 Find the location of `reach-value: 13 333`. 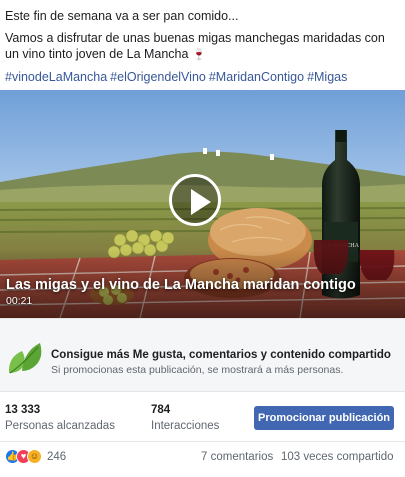

reach-value: 13 333 is located at coordinates (23, 410).